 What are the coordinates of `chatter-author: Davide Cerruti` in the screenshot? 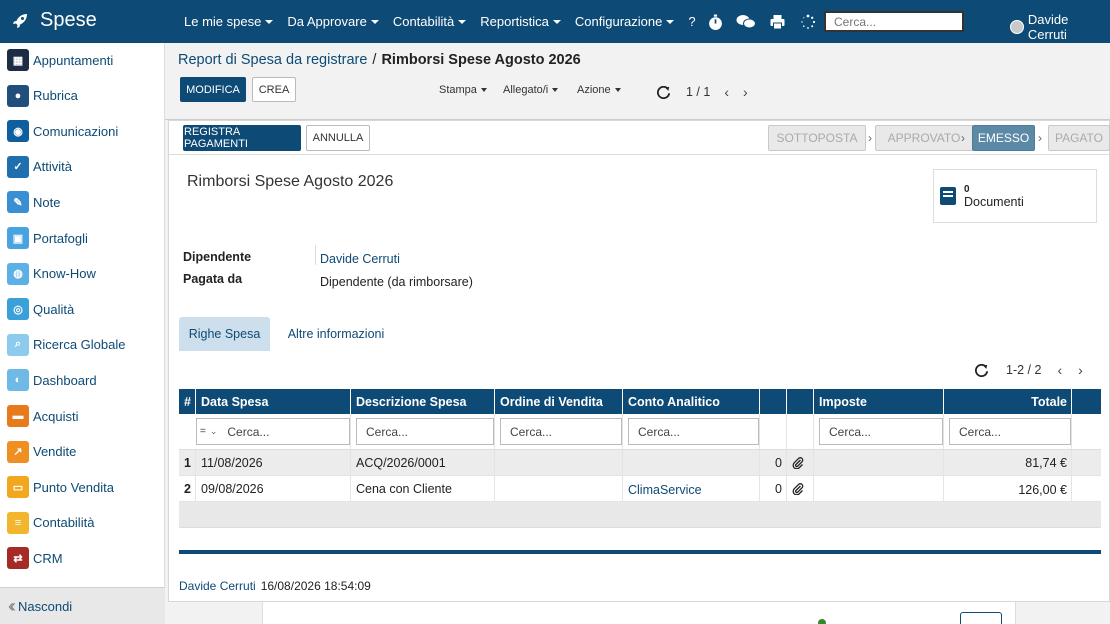 It's located at (217, 586).